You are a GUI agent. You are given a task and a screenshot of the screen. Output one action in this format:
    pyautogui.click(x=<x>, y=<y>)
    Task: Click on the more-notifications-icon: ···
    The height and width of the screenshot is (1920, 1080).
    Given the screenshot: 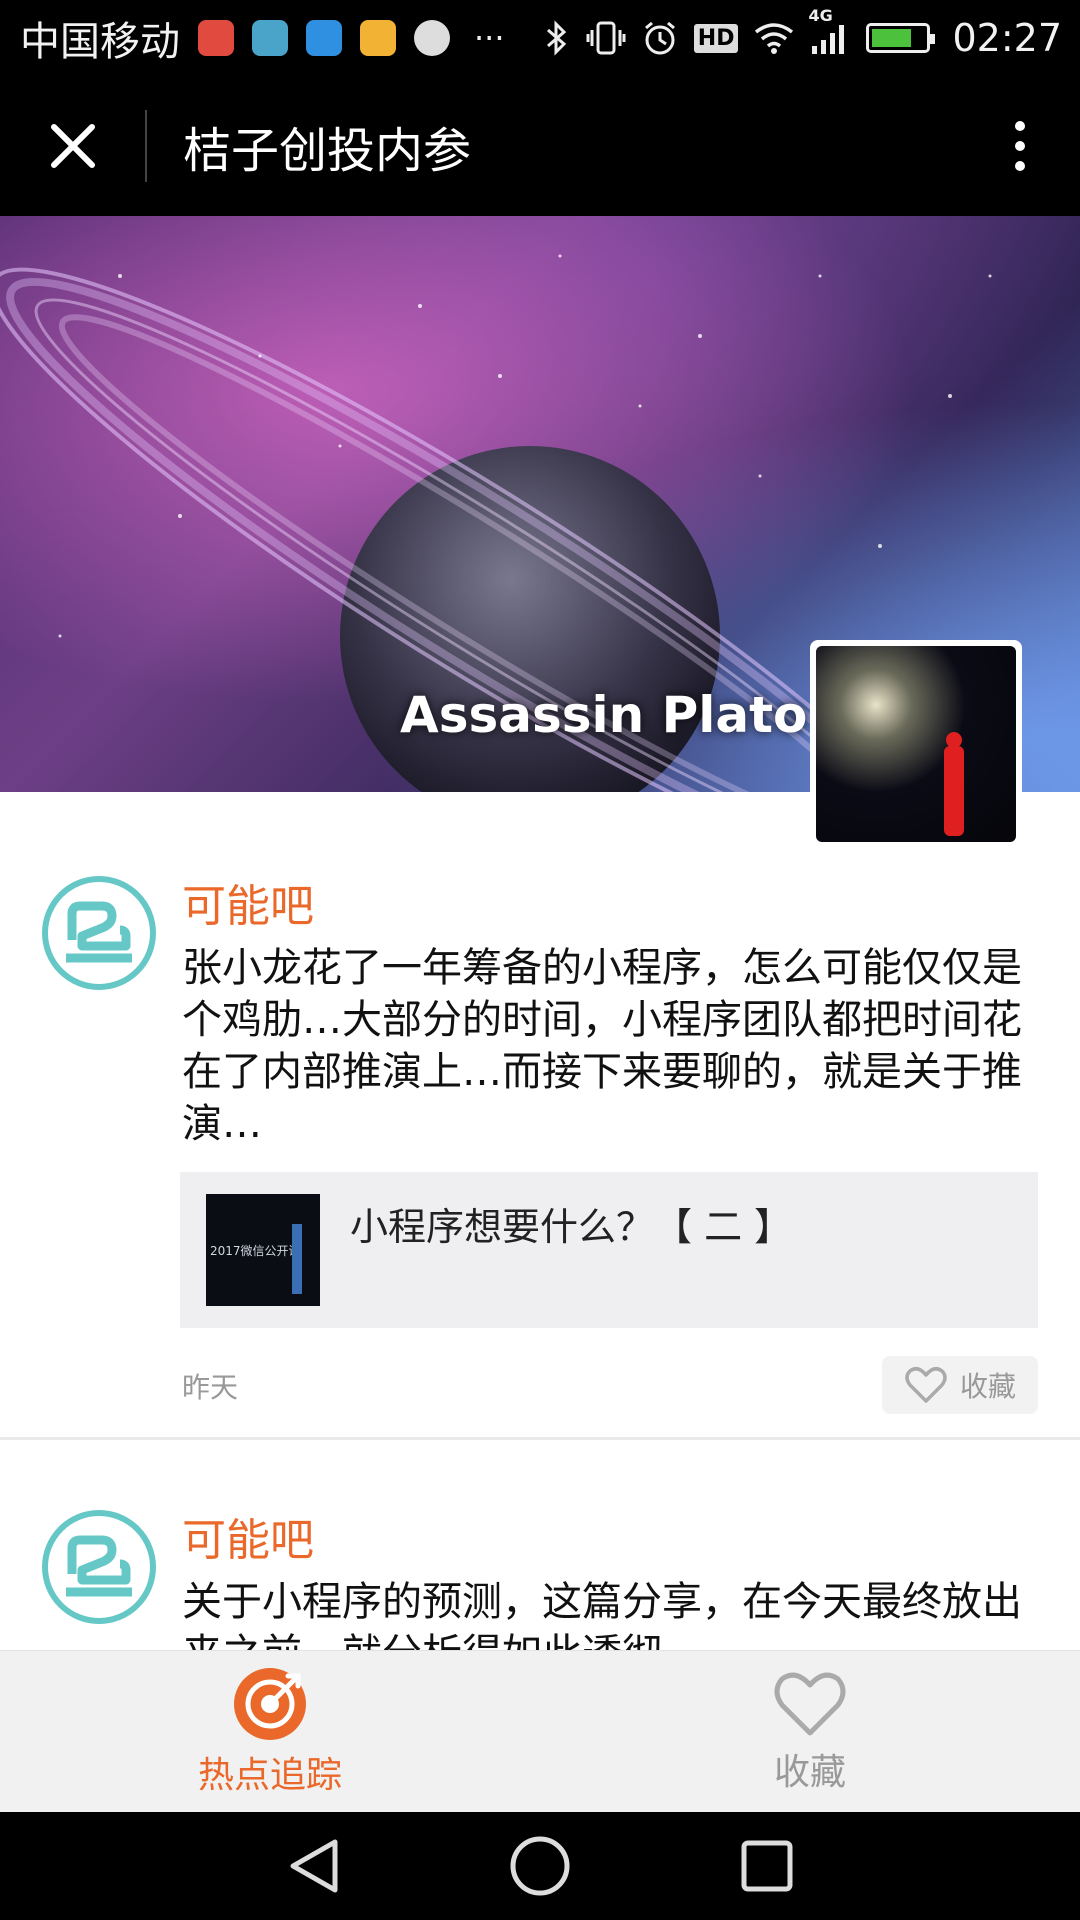 What is the action you would take?
    pyautogui.click(x=489, y=38)
    